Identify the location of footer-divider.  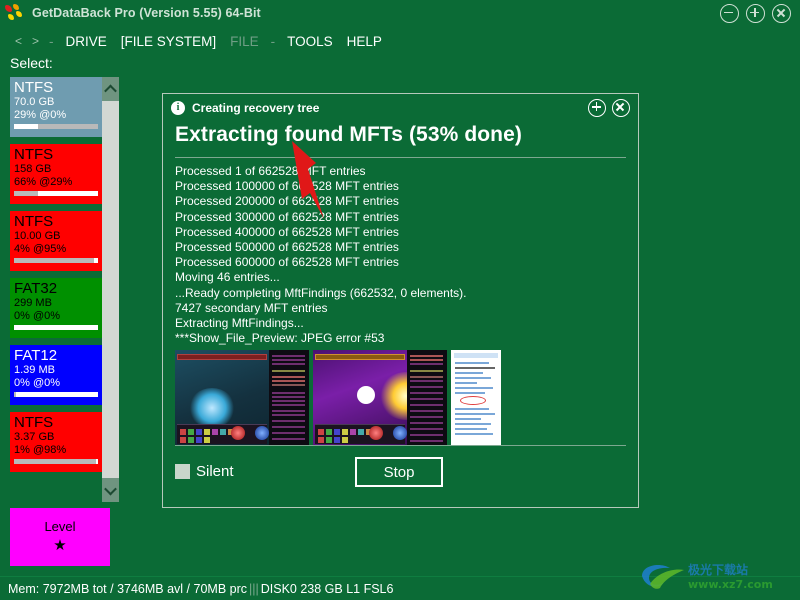
(400, 445).